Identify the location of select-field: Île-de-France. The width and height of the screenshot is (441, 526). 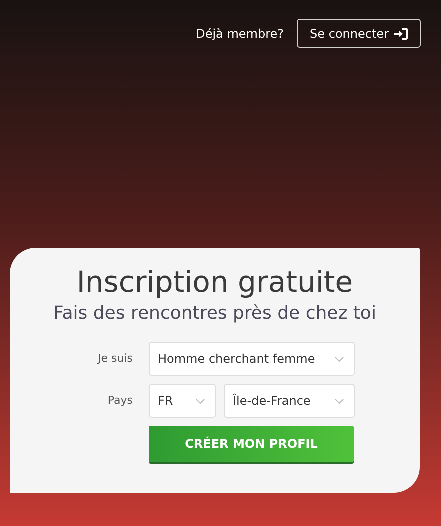
(289, 401).